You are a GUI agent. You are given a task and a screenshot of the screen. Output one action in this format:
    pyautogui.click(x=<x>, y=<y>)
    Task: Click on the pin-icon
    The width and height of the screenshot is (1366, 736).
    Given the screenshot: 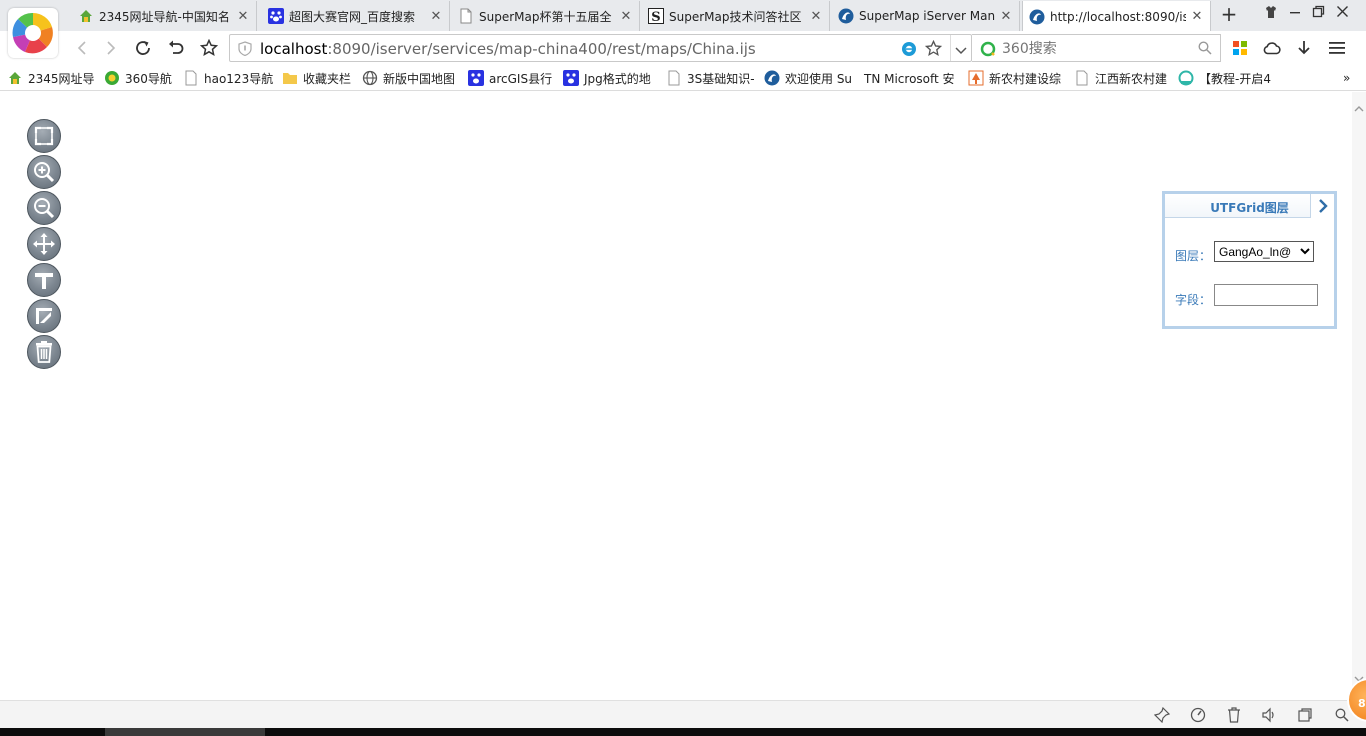 What is the action you would take?
    pyautogui.click(x=1162, y=715)
    